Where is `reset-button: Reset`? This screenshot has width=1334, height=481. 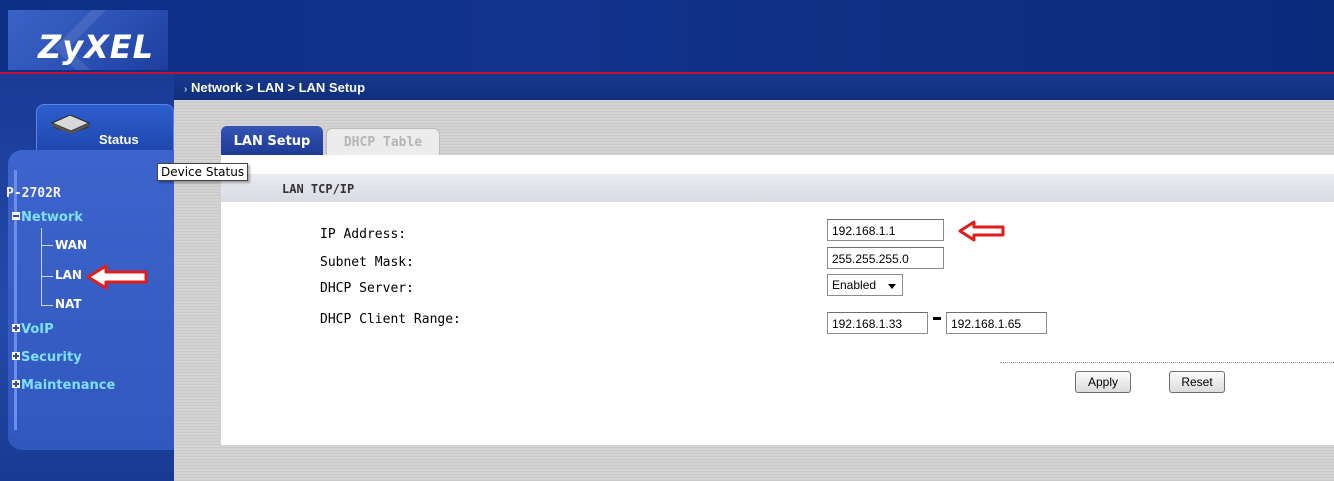 reset-button: Reset is located at coordinates (1197, 382).